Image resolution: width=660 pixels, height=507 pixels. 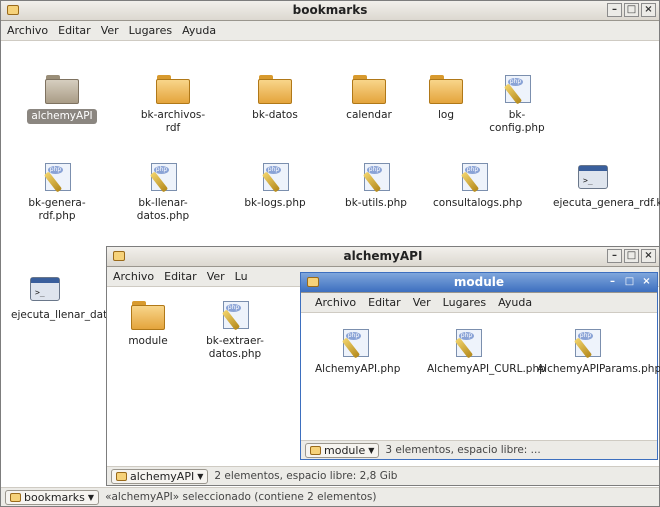 I want to click on file-label: bk-utils.php, so click(x=376, y=203).